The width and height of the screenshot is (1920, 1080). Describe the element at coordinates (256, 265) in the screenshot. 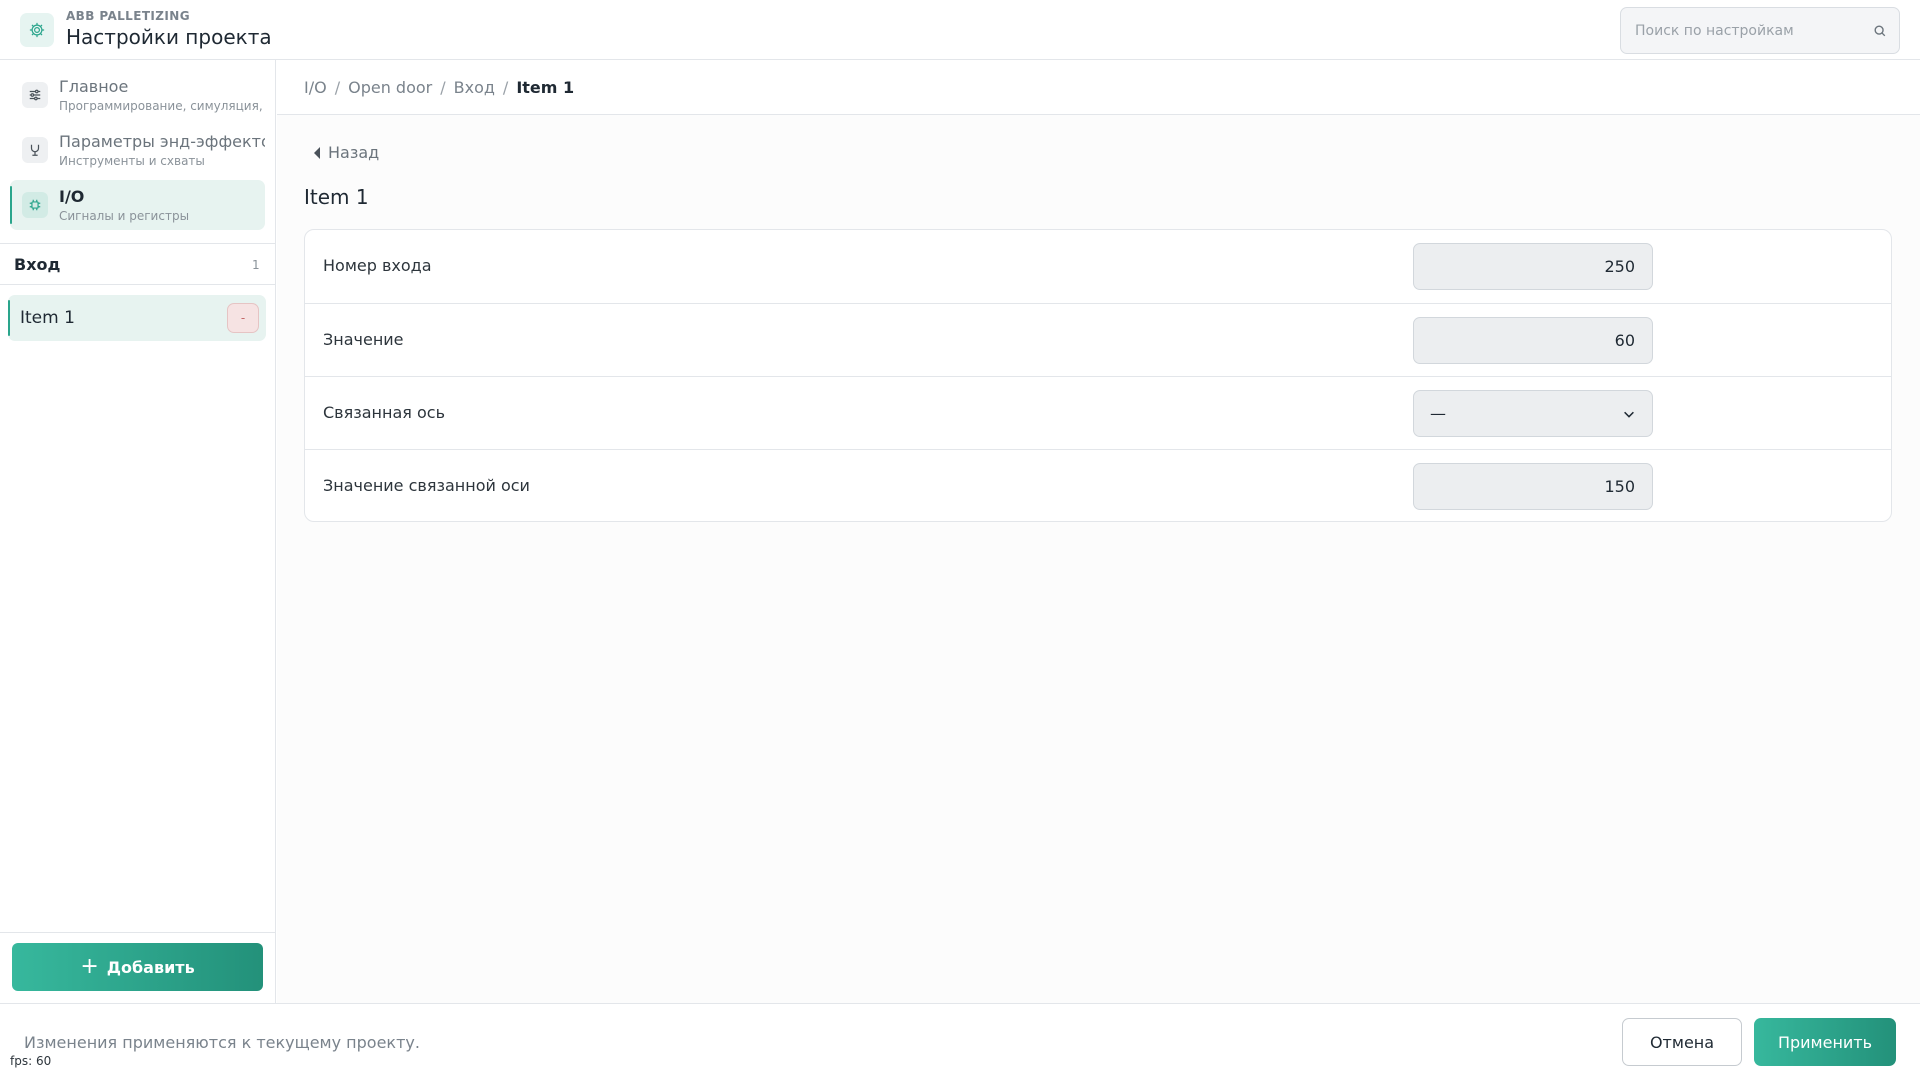

I see `section-count-badge: 1` at that location.